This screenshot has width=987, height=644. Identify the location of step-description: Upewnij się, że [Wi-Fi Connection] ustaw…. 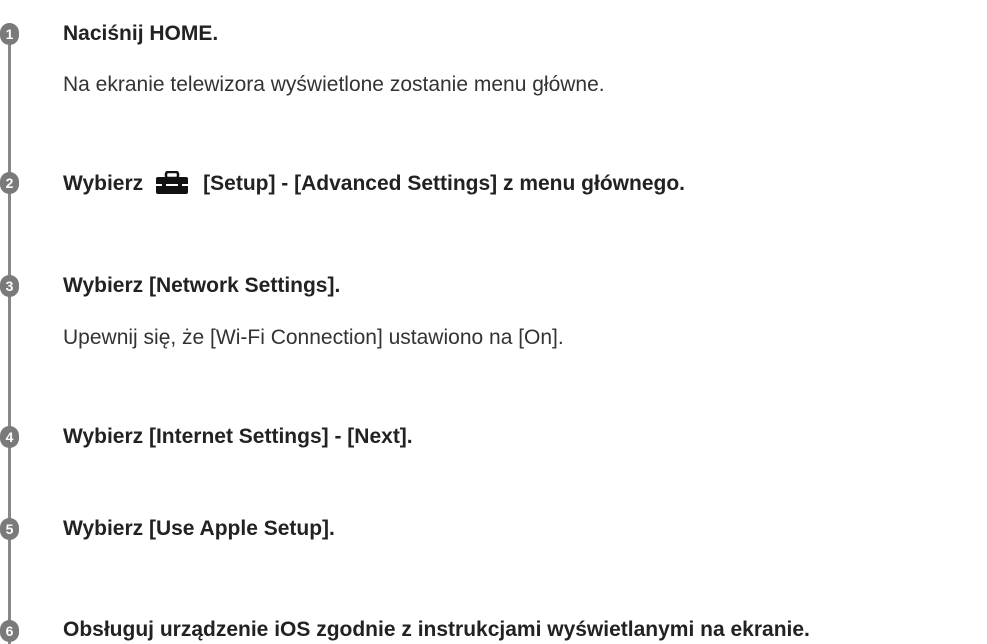
(313, 337).